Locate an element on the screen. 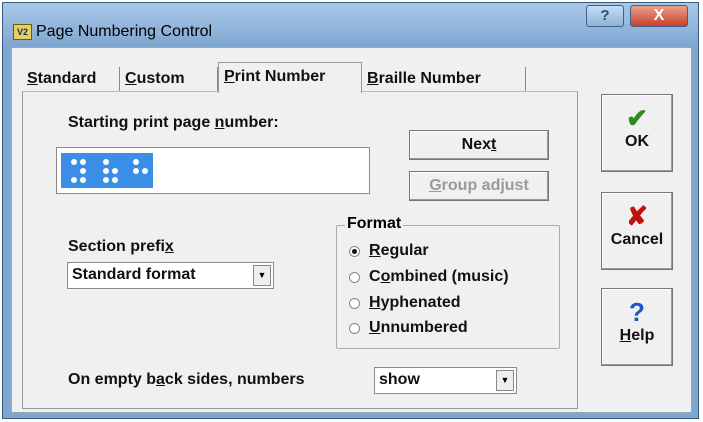 The width and height of the screenshot is (703, 422). section-prefix-select: Standard format ▼ is located at coordinates (170, 275).